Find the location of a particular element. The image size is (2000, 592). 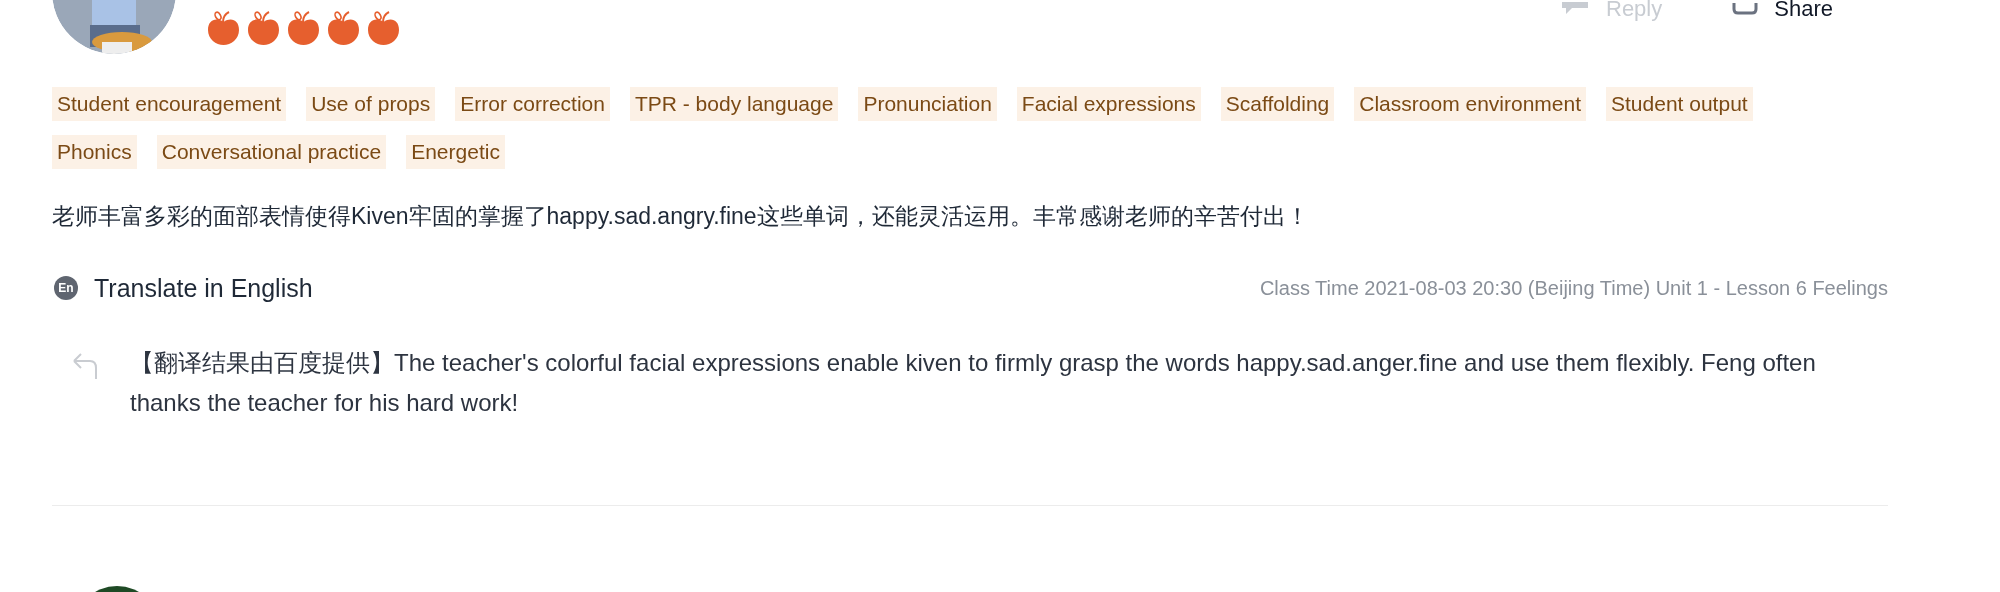

tag: TPR - body language is located at coordinates (734, 104).